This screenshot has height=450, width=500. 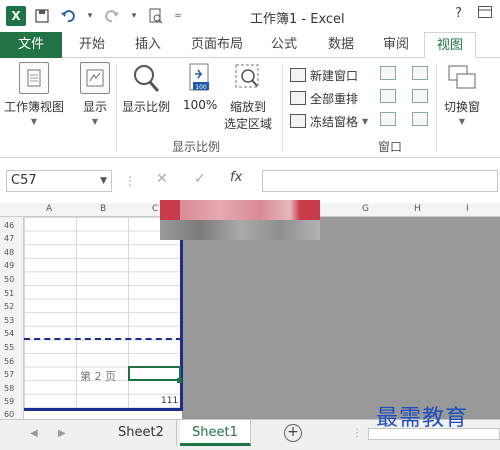 What do you see at coordinates (293, 433) in the screenshot?
I see `add-sheet-button: +` at bounding box center [293, 433].